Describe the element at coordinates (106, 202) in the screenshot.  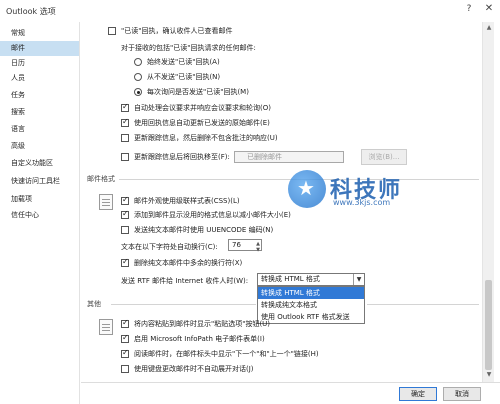
I see `format-section-icon` at that location.